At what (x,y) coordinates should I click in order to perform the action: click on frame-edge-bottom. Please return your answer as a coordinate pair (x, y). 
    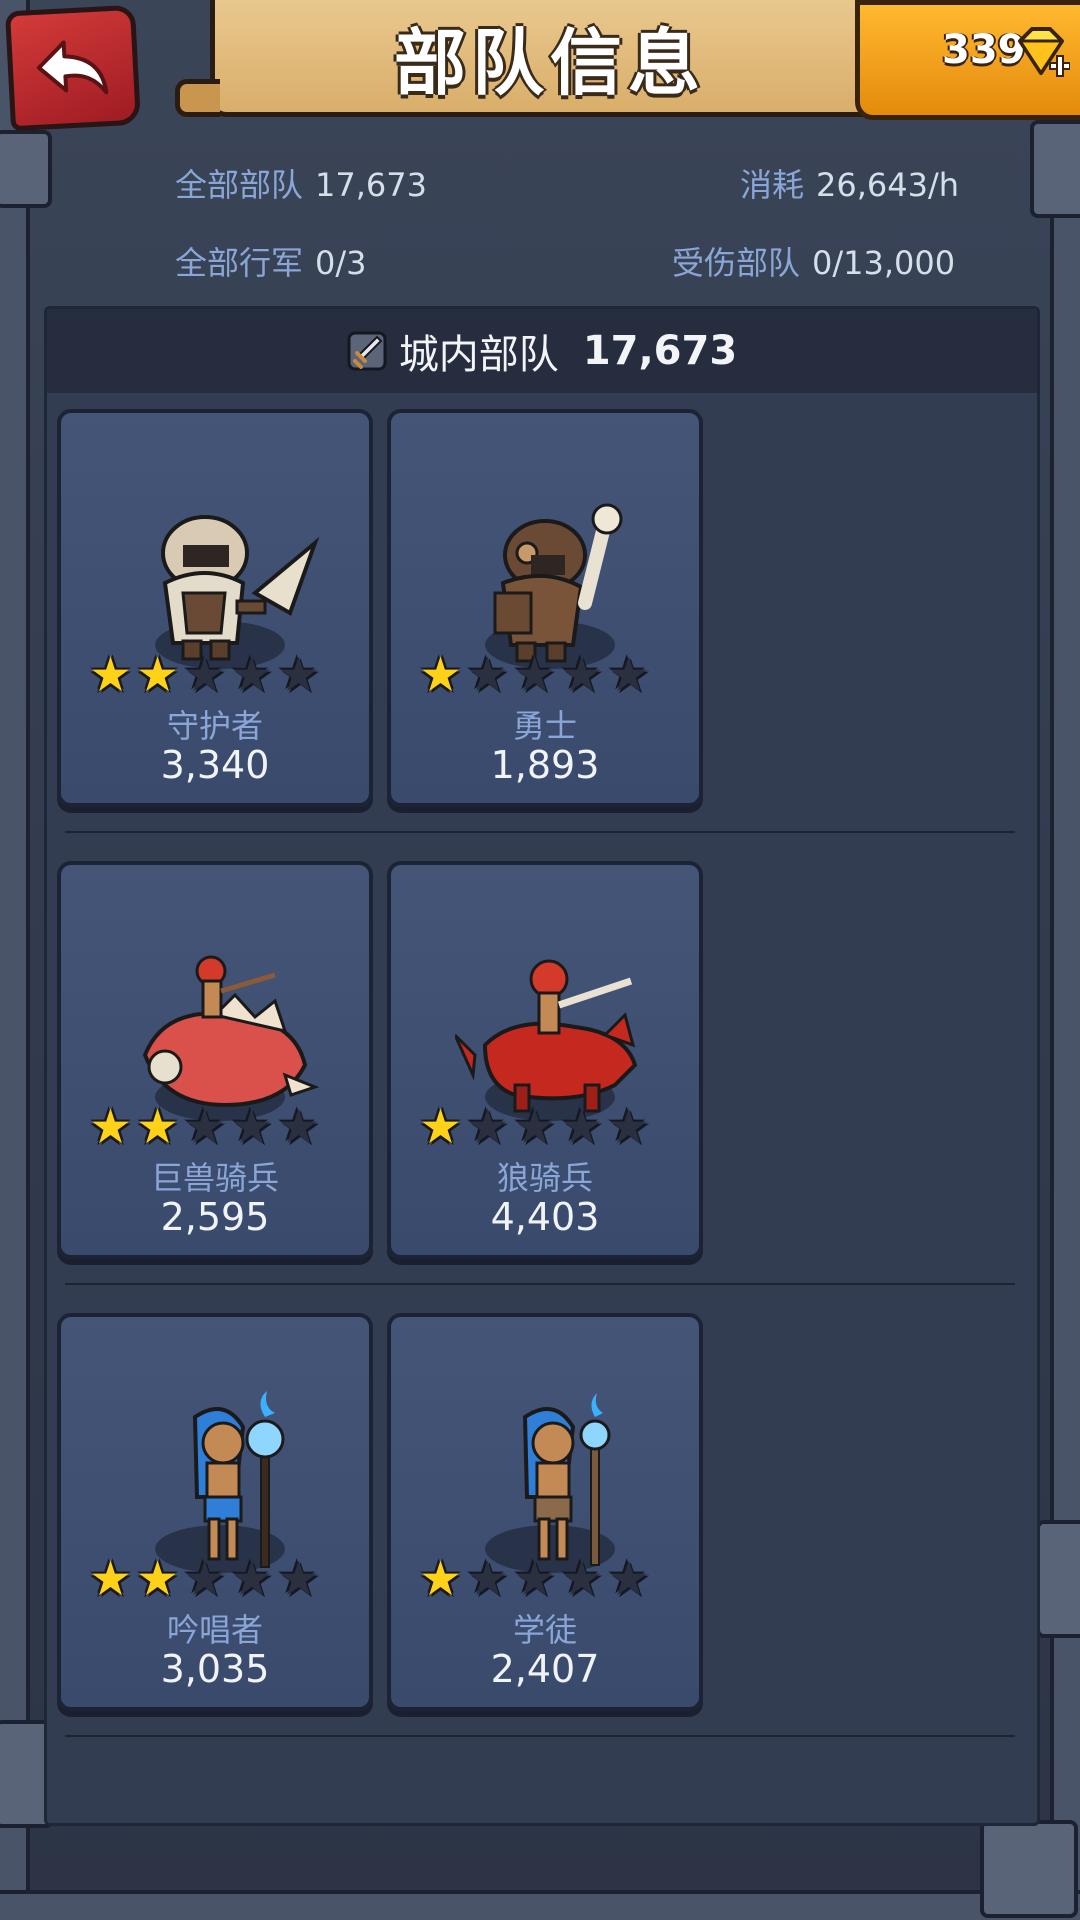
    Looking at the image, I should click on (540, 1905).